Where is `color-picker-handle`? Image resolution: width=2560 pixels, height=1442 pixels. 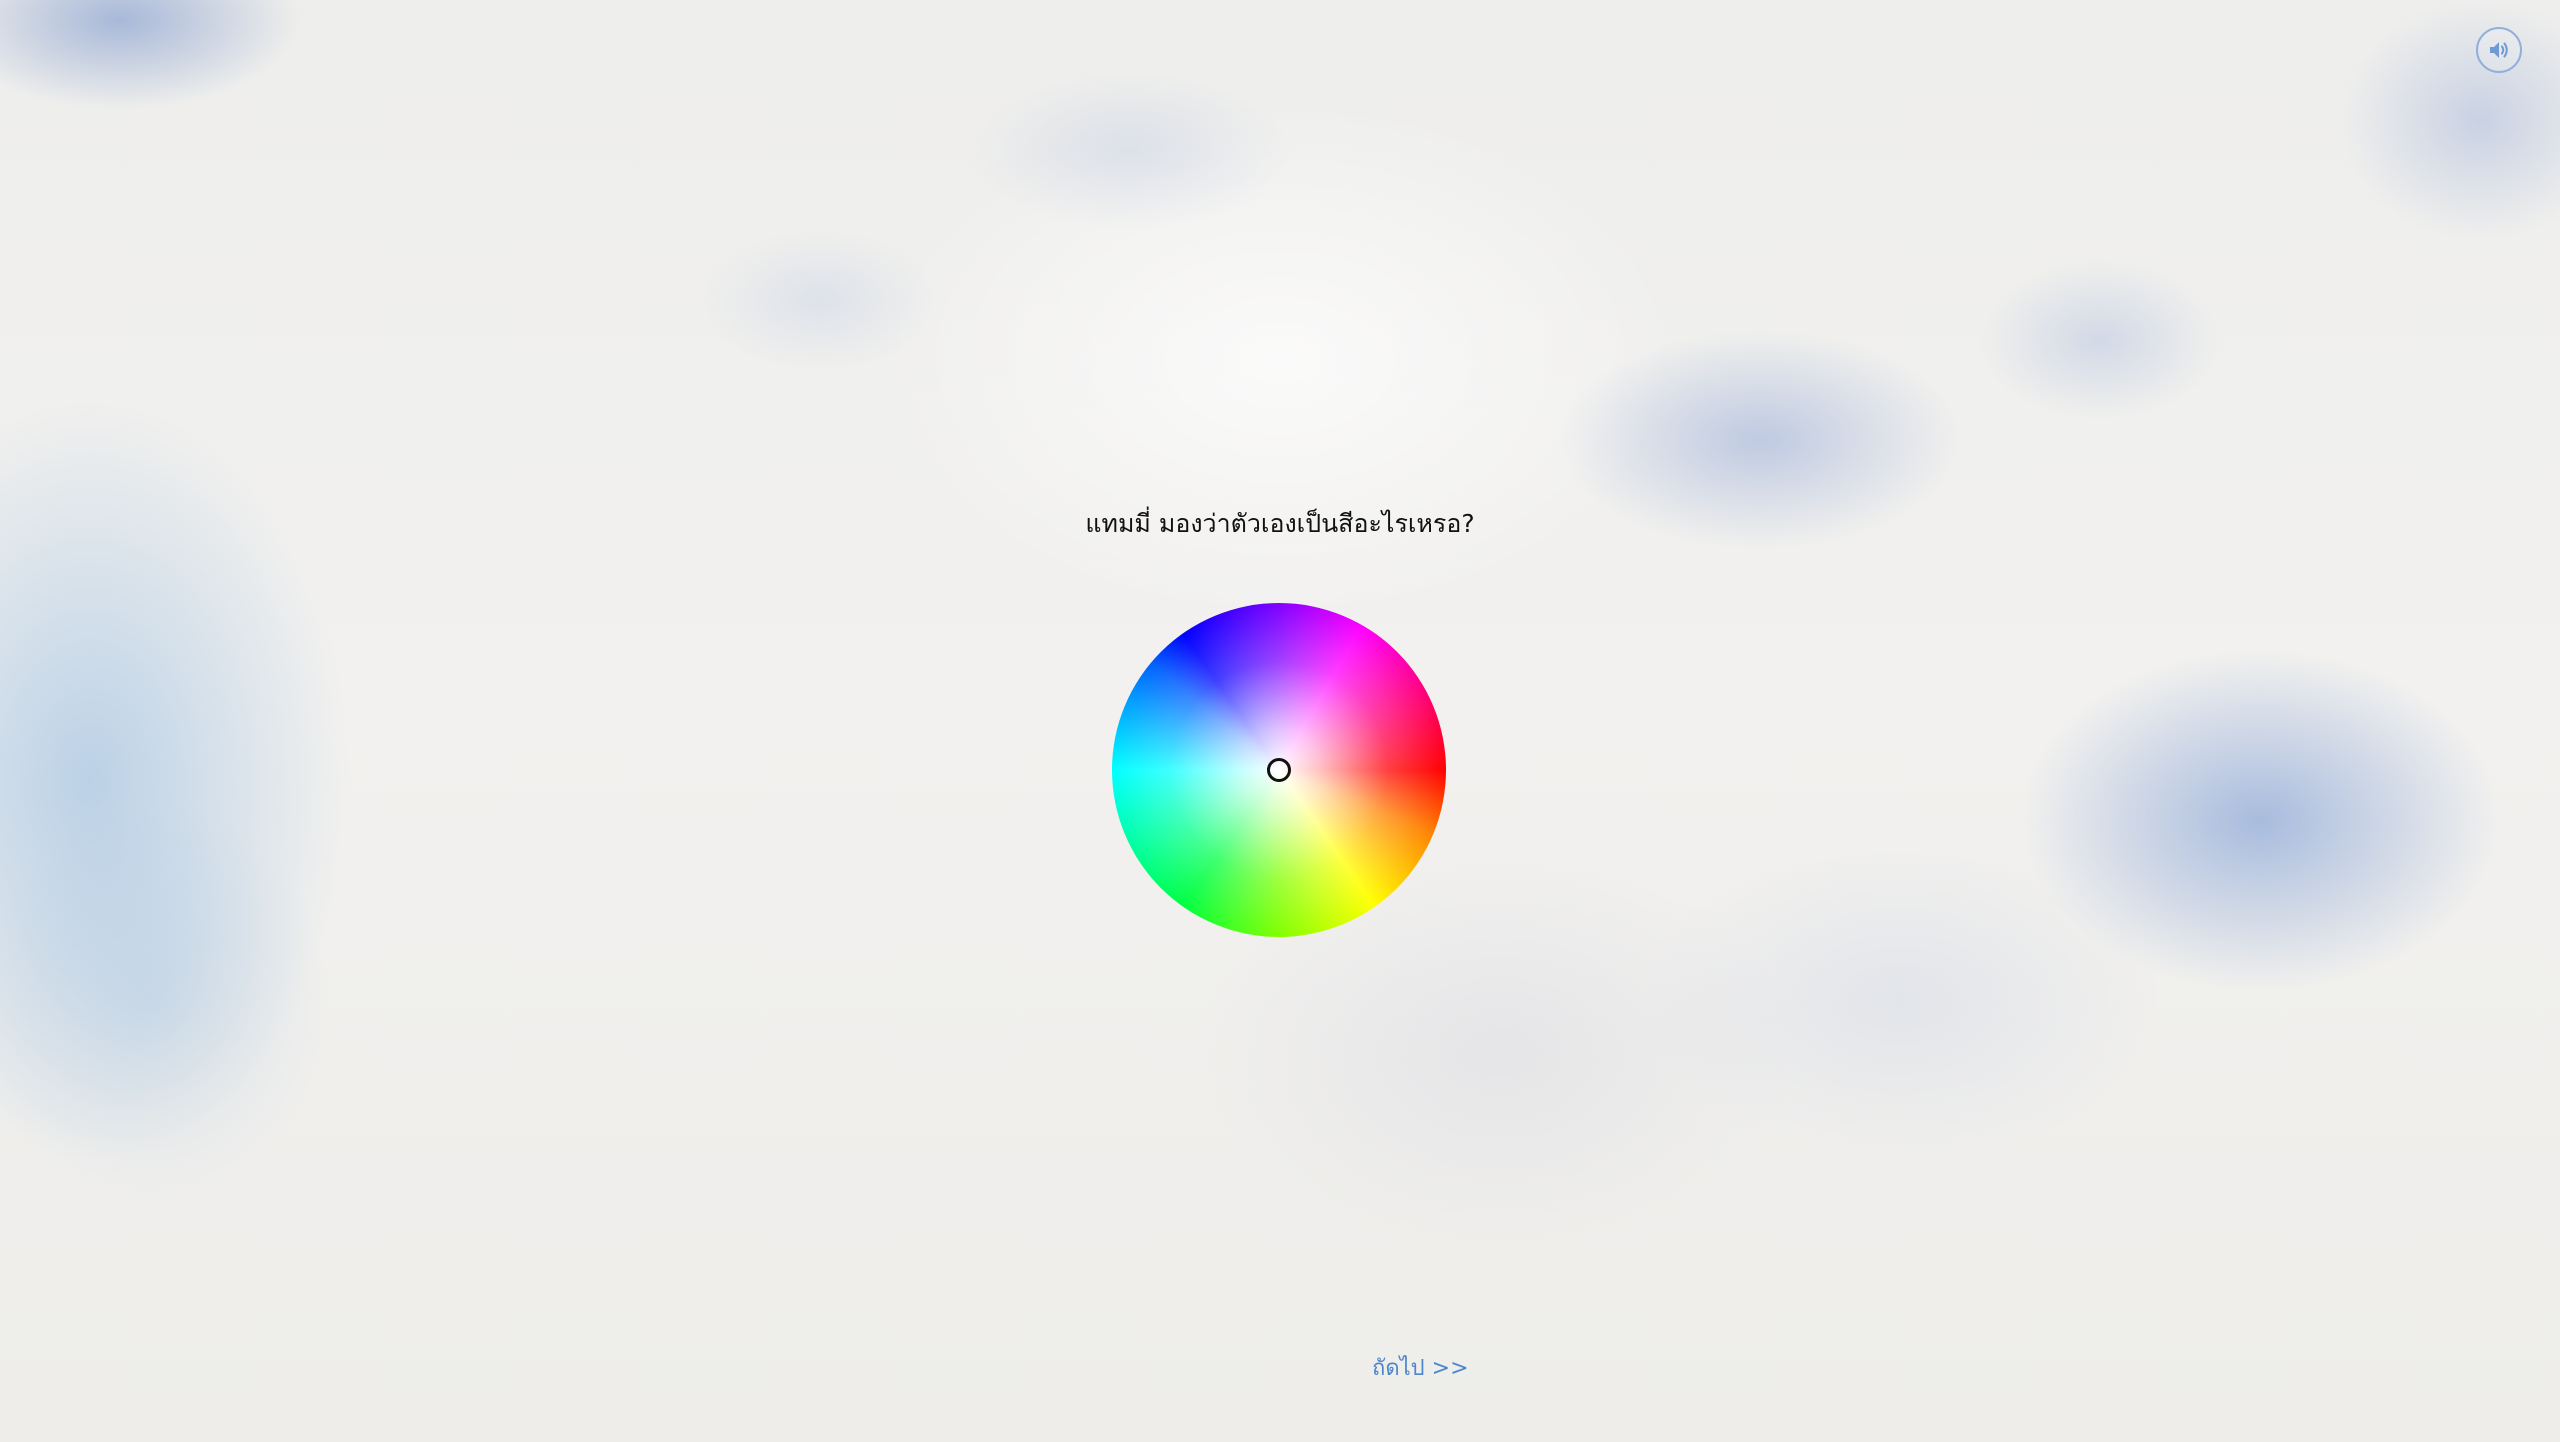
color-picker-handle is located at coordinates (1279, 770).